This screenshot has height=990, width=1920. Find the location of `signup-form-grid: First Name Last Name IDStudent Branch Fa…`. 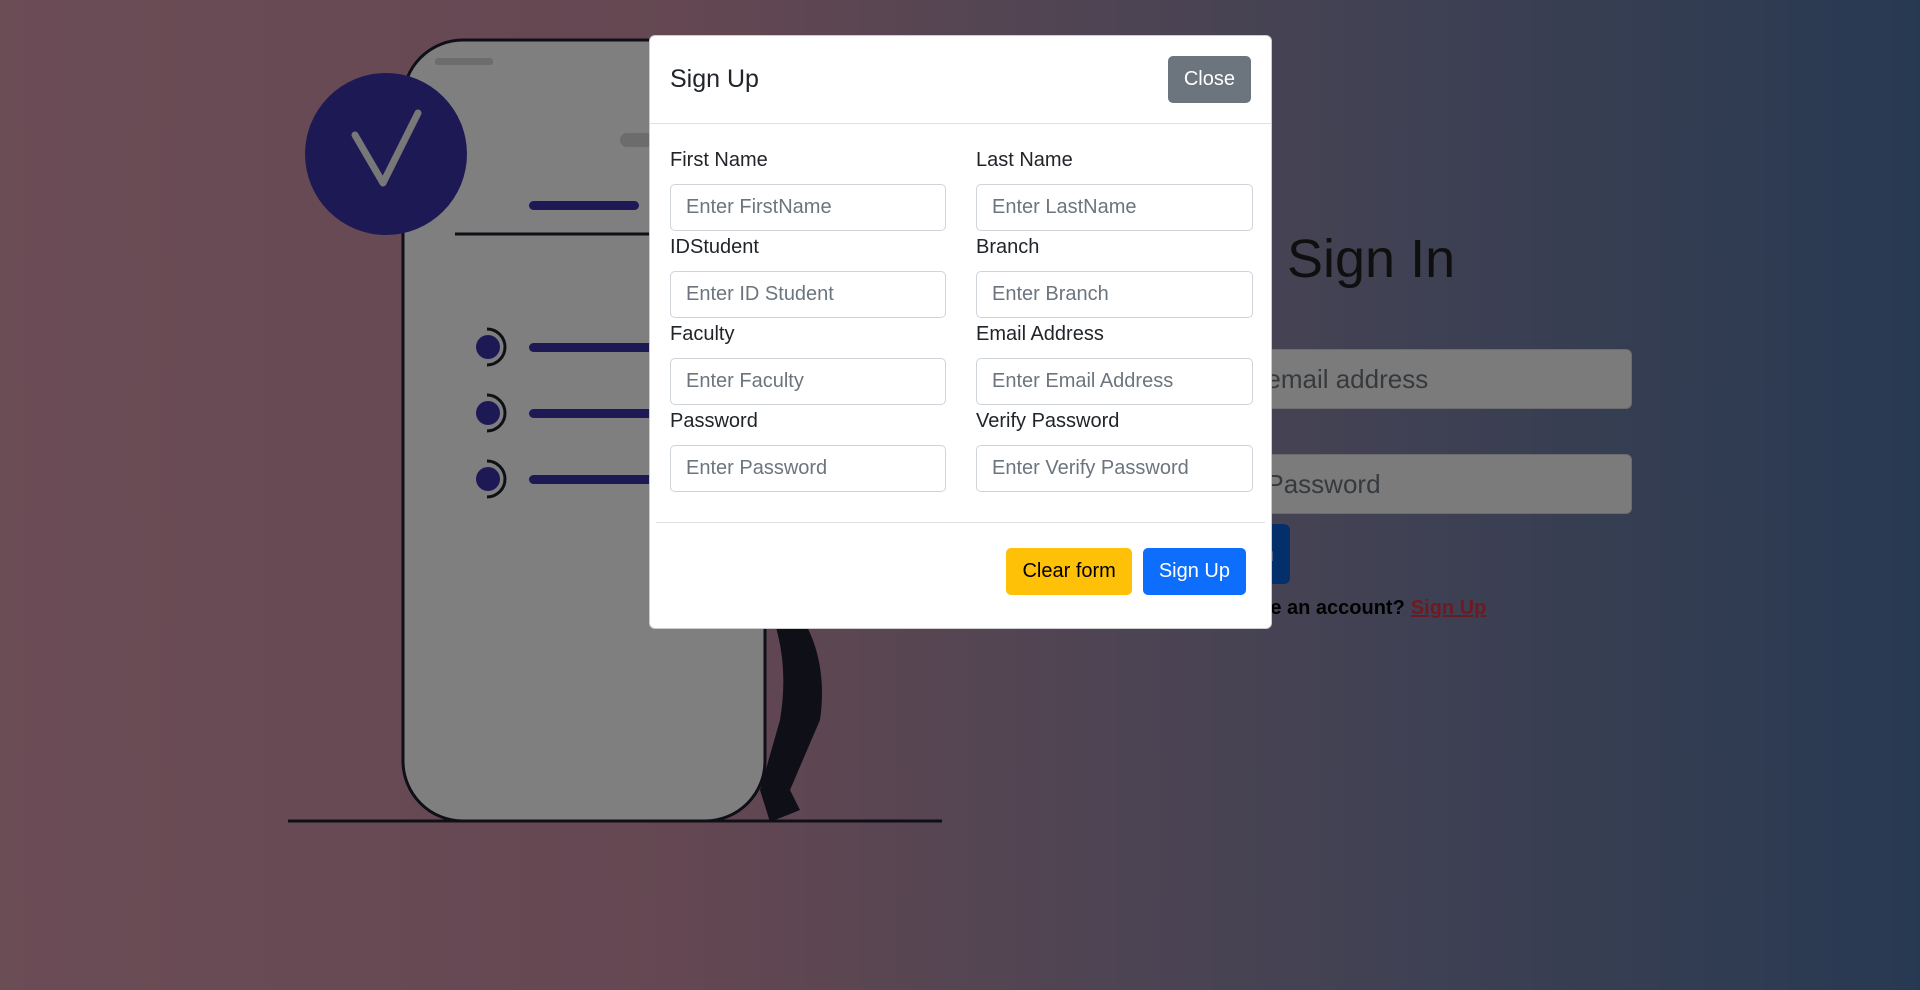

signup-form-grid: First Name Last Name IDStudent Branch Fa… is located at coordinates (961, 320).